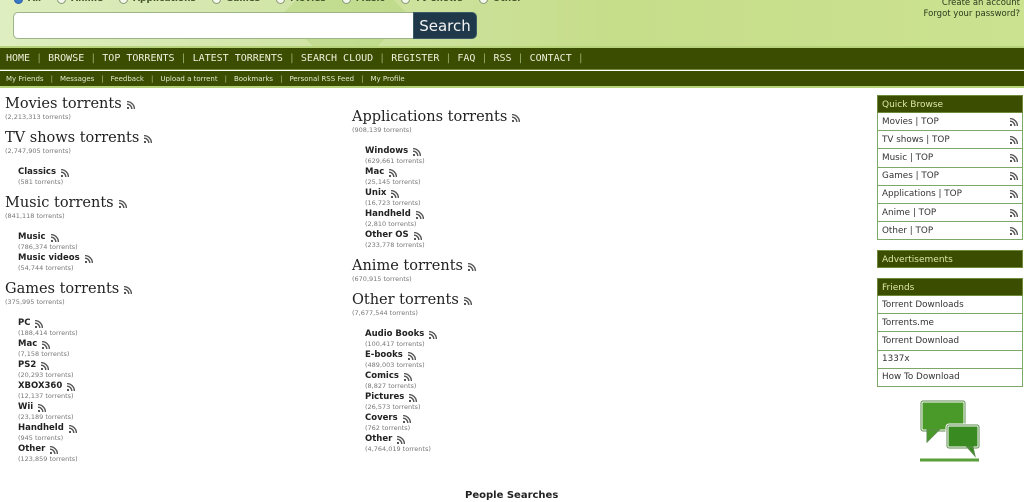  Describe the element at coordinates (363, 2) in the screenshot. I see `filter-radio-music: Music` at that location.